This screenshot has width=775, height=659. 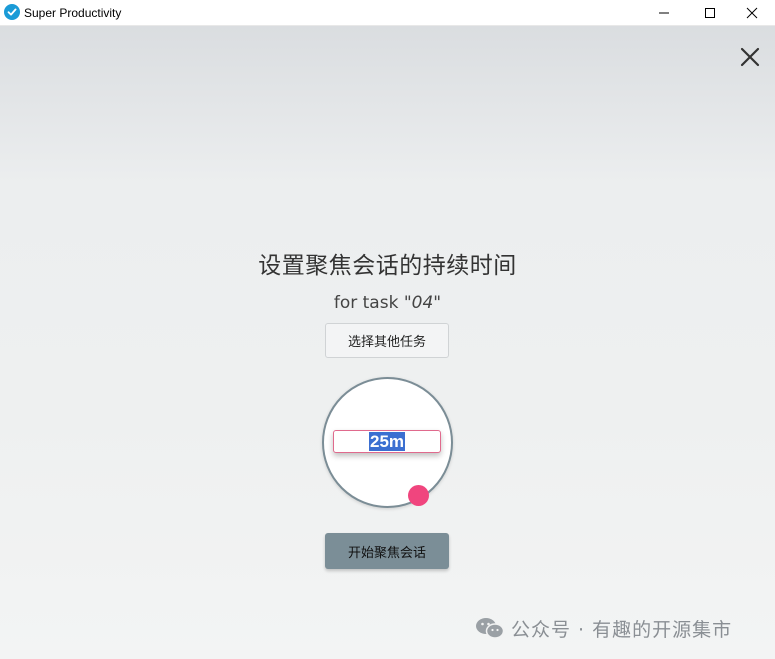 I want to click on page-title: 设置聚焦会话的持续时间, so click(x=387, y=266).